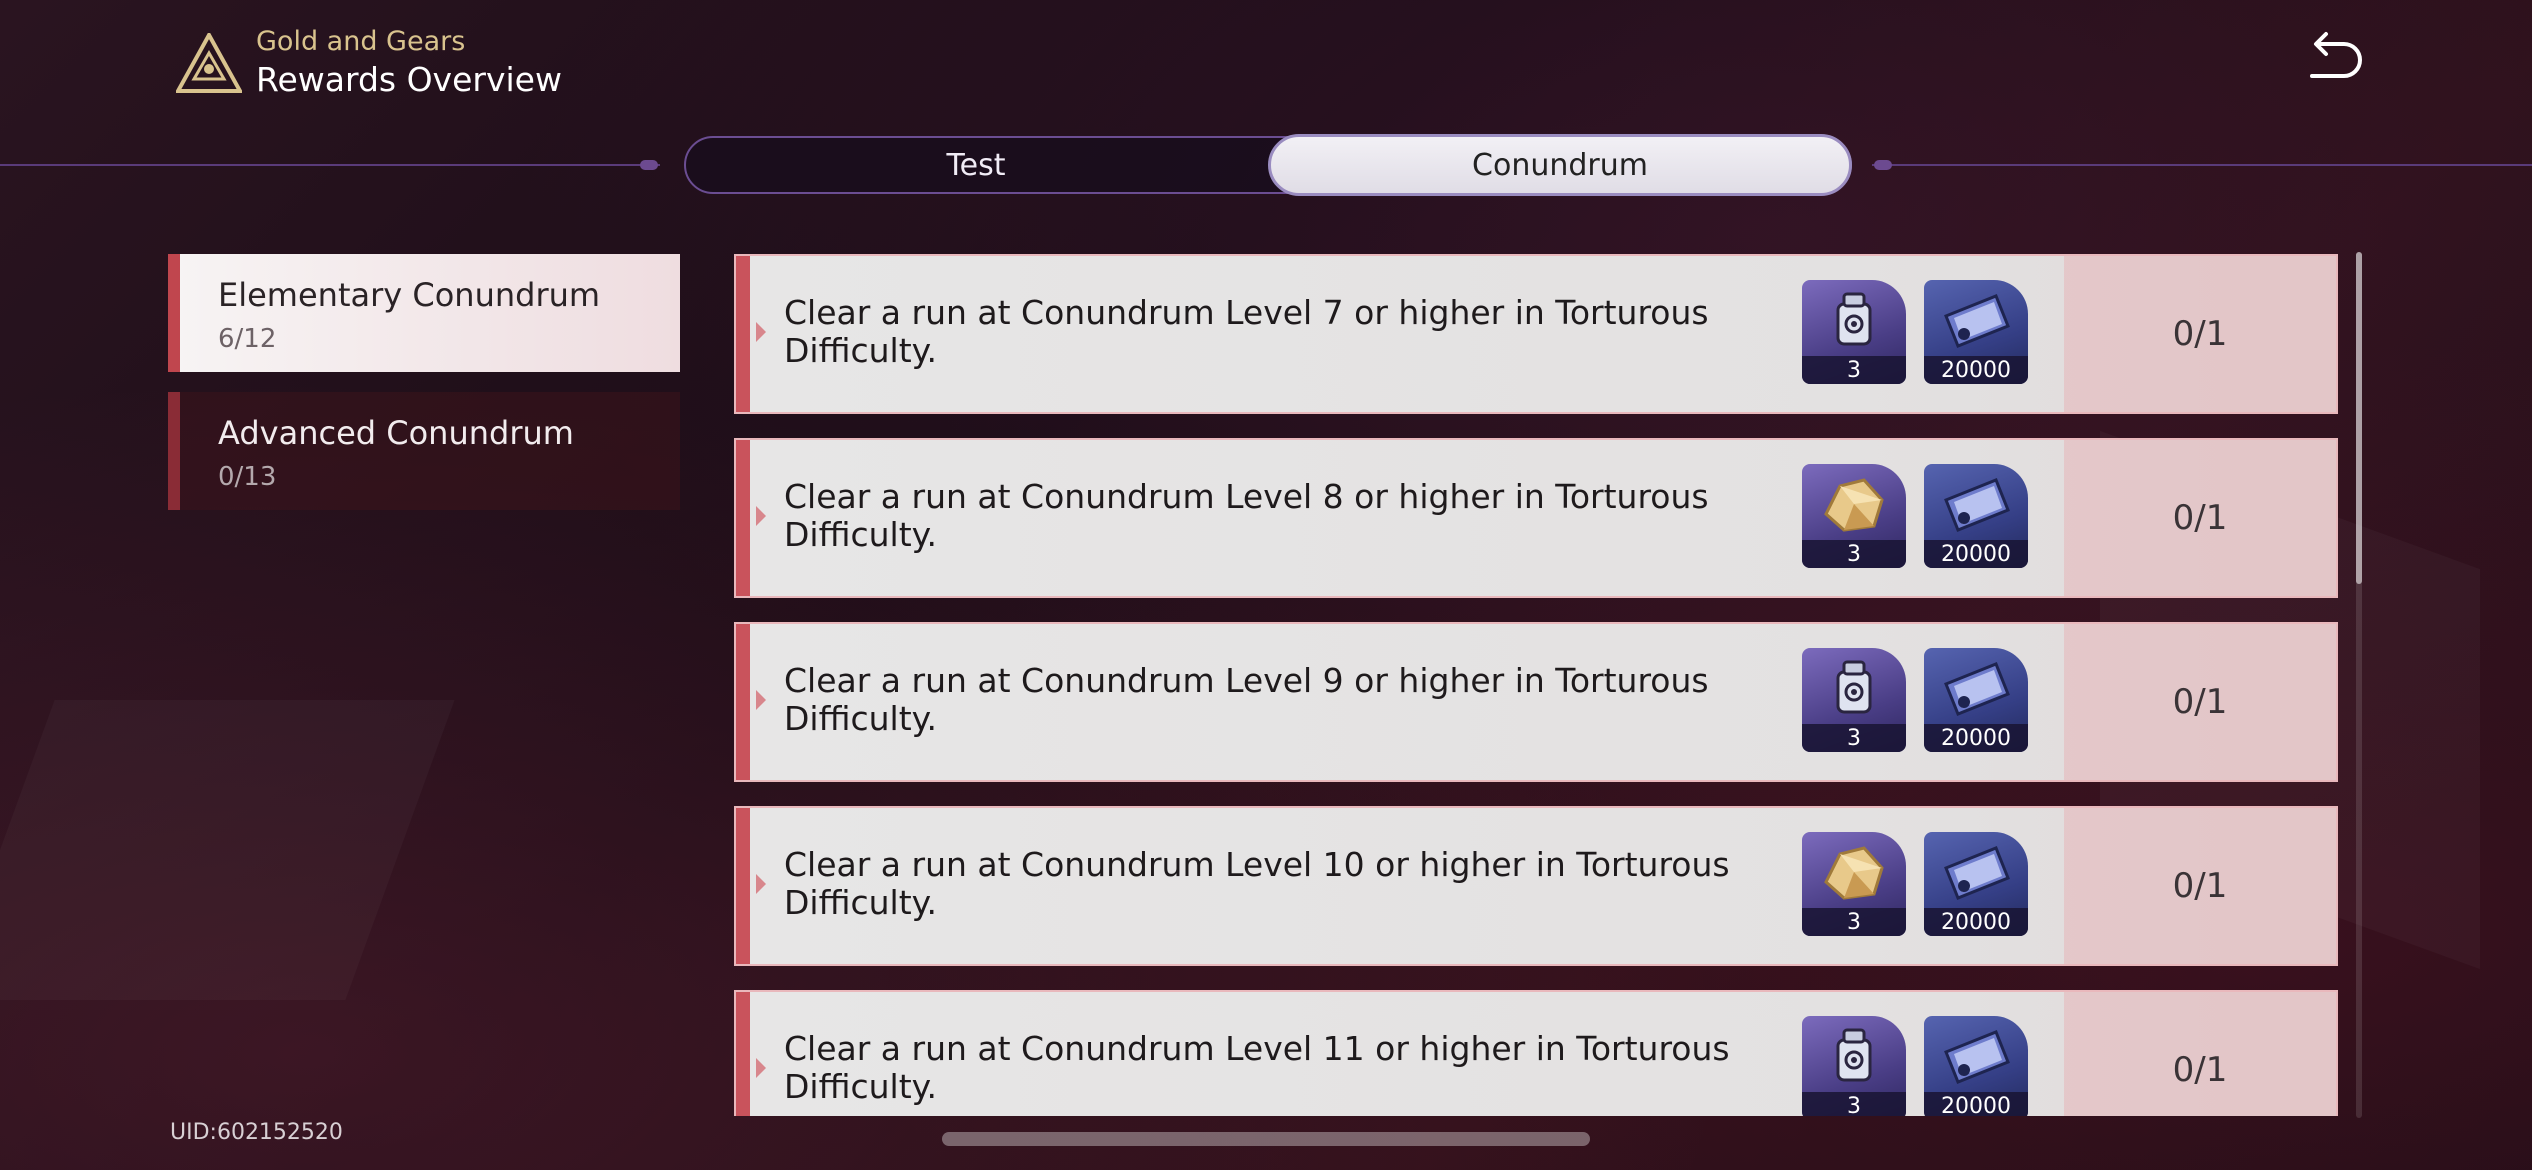 The width and height of the screenshot is (2532, 1170). What do you see at coordinates (227, 850) in the screenshot?
I see `background-shard` at bounding box center [227, 850].